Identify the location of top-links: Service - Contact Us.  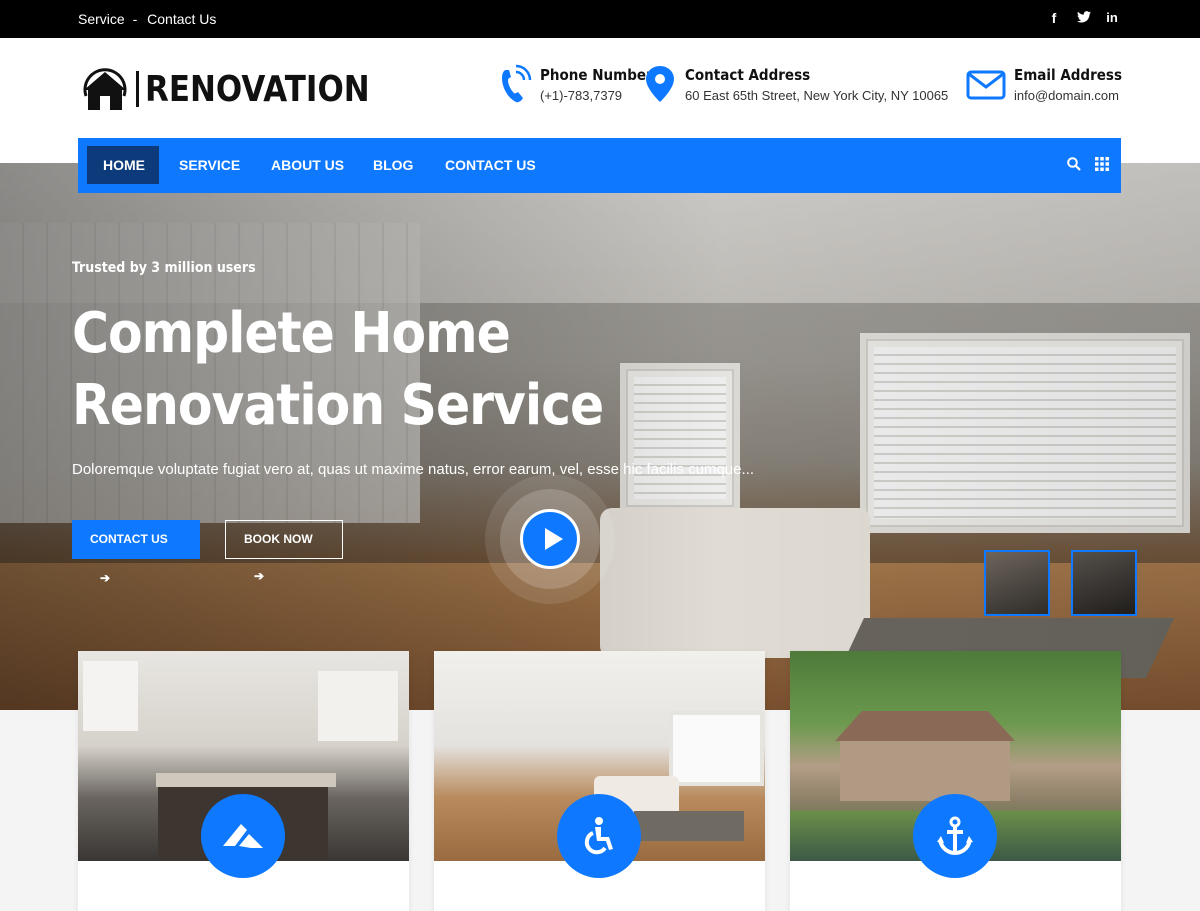
(147, 19).